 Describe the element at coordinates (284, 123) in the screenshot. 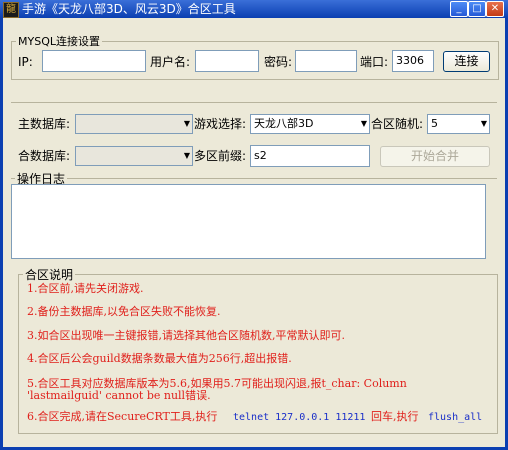

I see `game-select-value: 天龙八部3D` at that location.